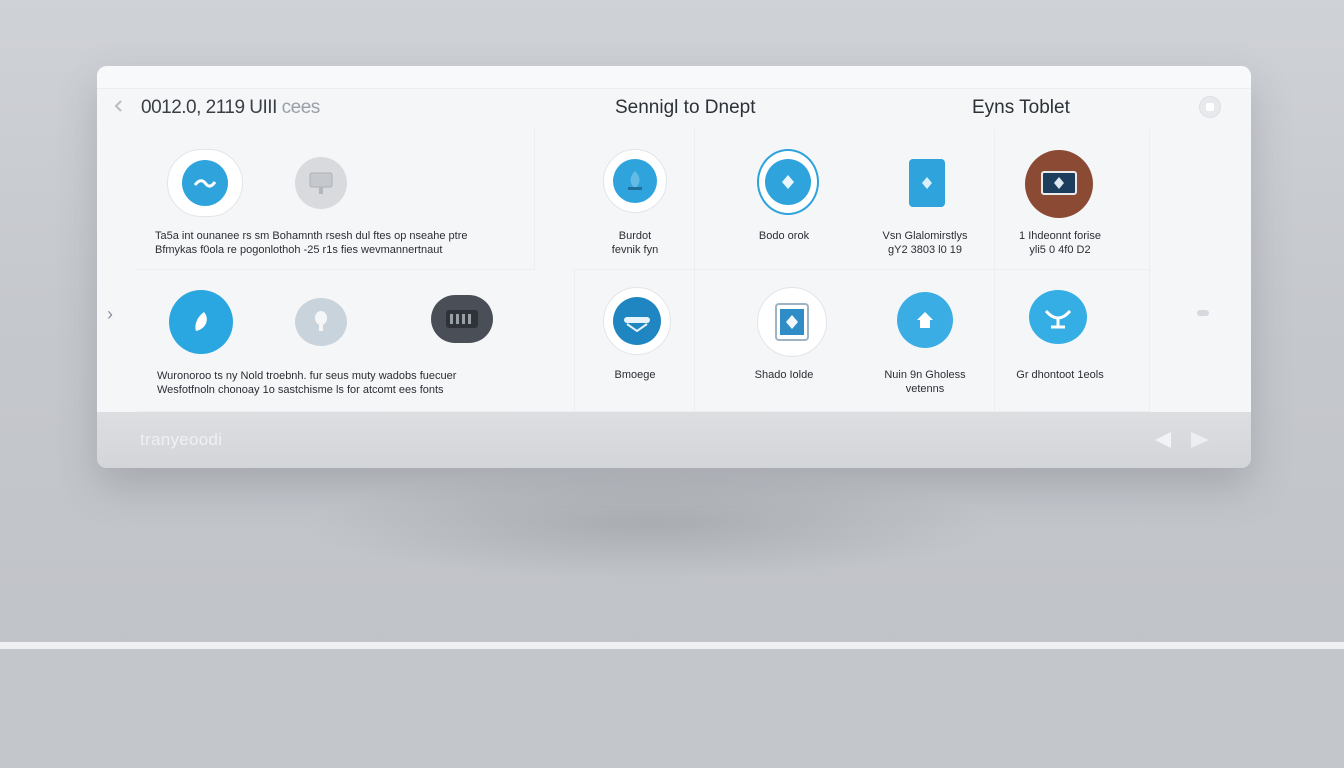 The width and height of the screenshot is (1344, 768). What do you see at coordinates (110, 314) in the screenshot?
I see `chevron-left-icon: ›` at bounding box center [110, 314].